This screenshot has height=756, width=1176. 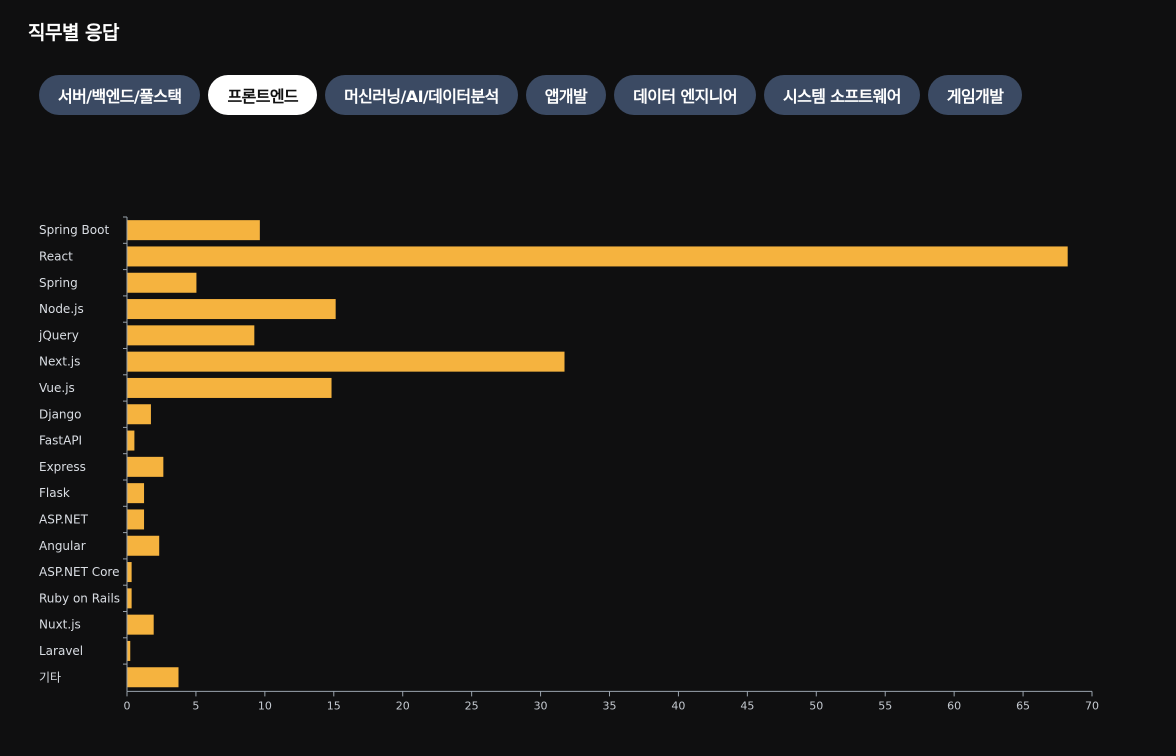 What do you see at coordinates (60, 625) in the screenshot?
I see `category-label: Nuxt.js` at bounding box center [60, 625].